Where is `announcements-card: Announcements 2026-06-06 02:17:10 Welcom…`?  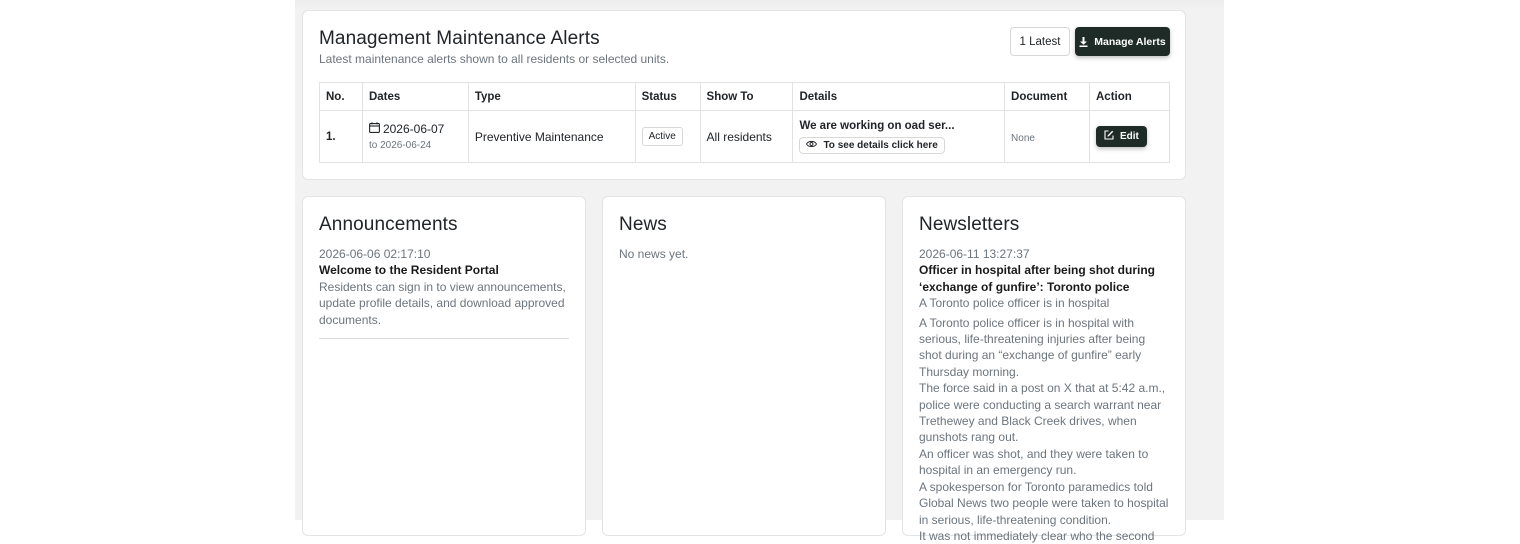
announcements-card: Announcements 2026-06-06 02:17:10 Welcom… is located at coordinates (444, 366).